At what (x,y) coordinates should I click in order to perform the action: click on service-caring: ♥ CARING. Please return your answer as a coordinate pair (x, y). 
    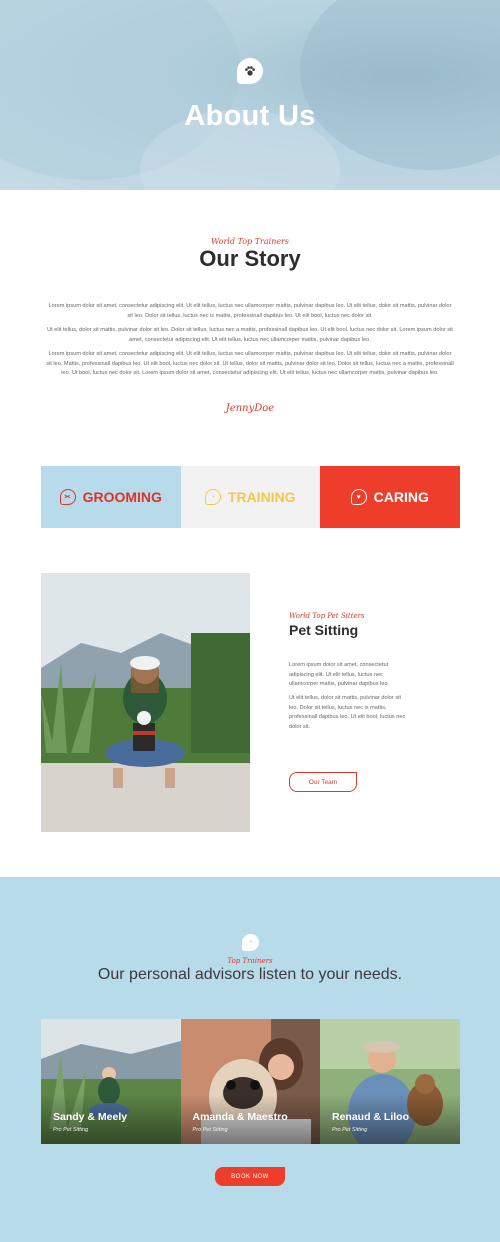
    Looking at the image, I should click on (390, 497).